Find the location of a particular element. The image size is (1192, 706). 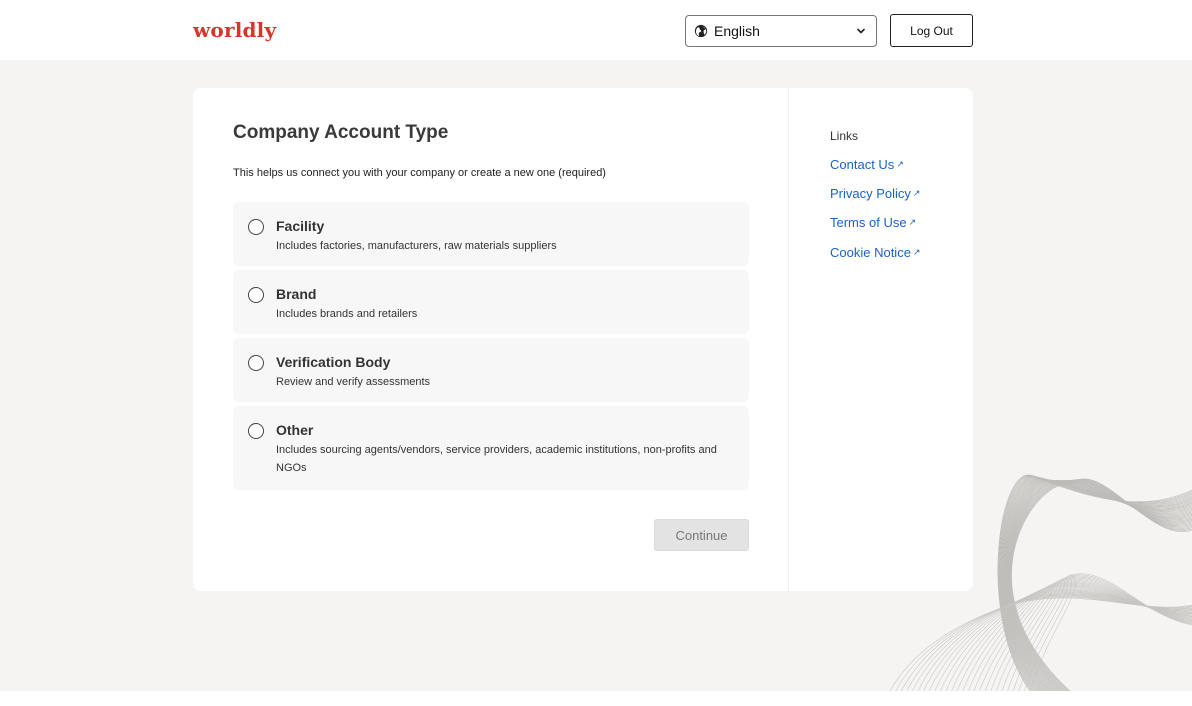

radio-facility is located at coordinates (256, 227).